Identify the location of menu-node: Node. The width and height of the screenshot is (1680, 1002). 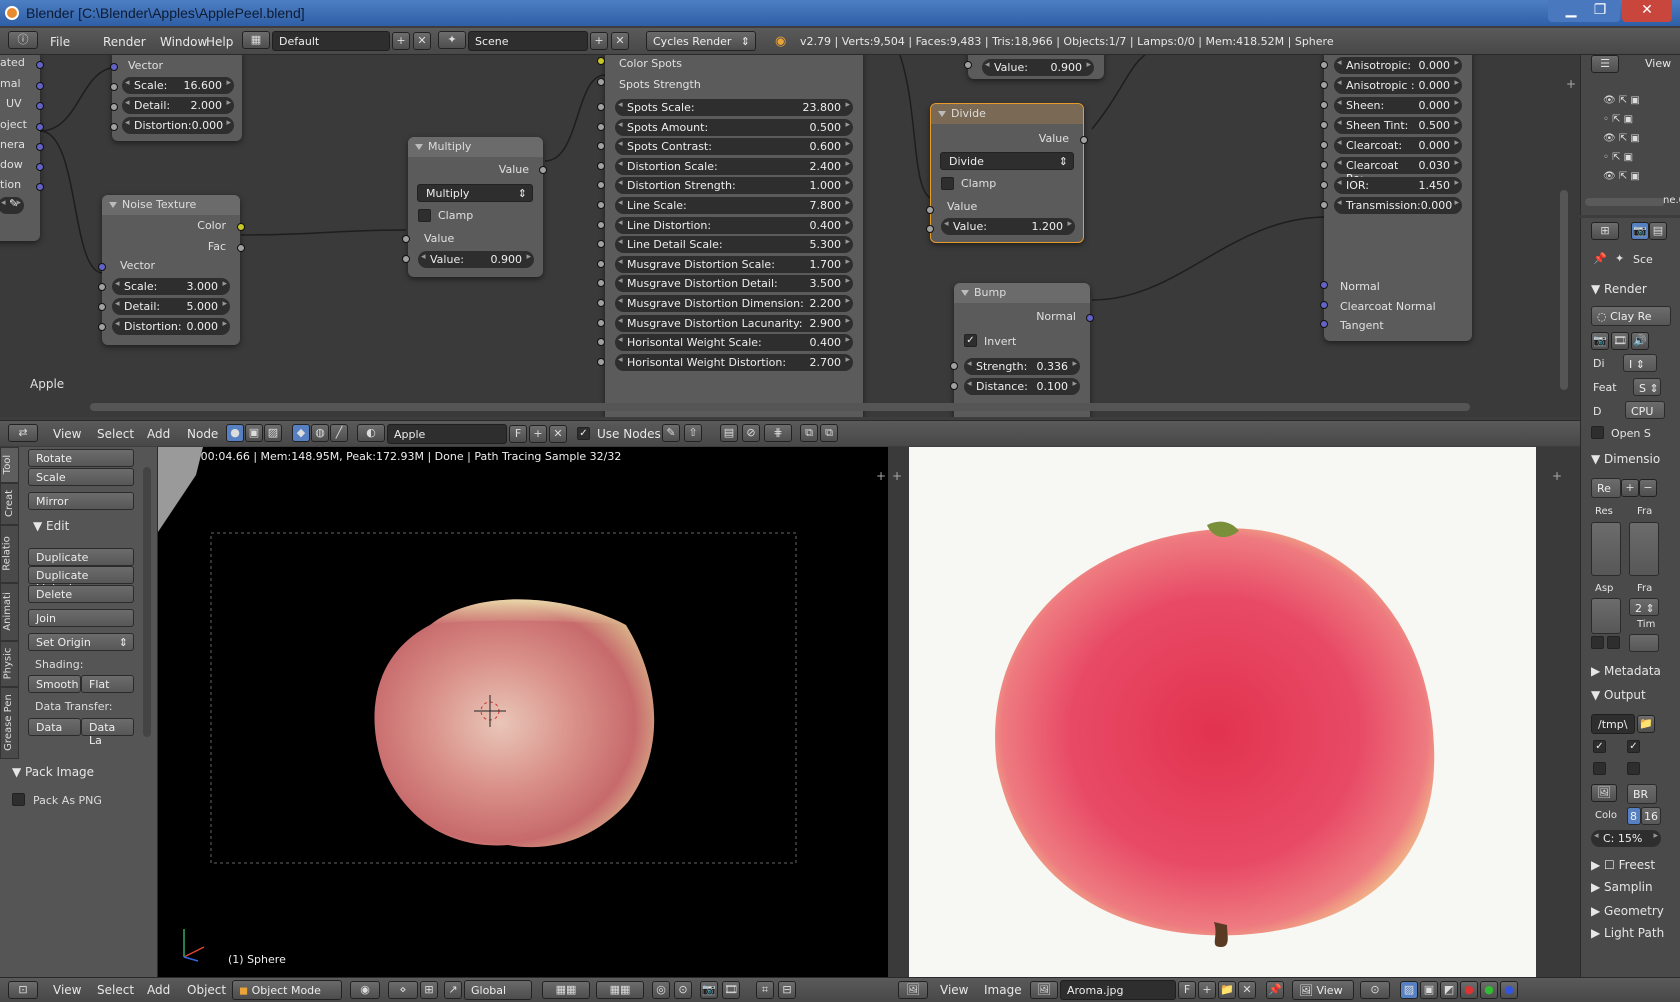
(202, 434).